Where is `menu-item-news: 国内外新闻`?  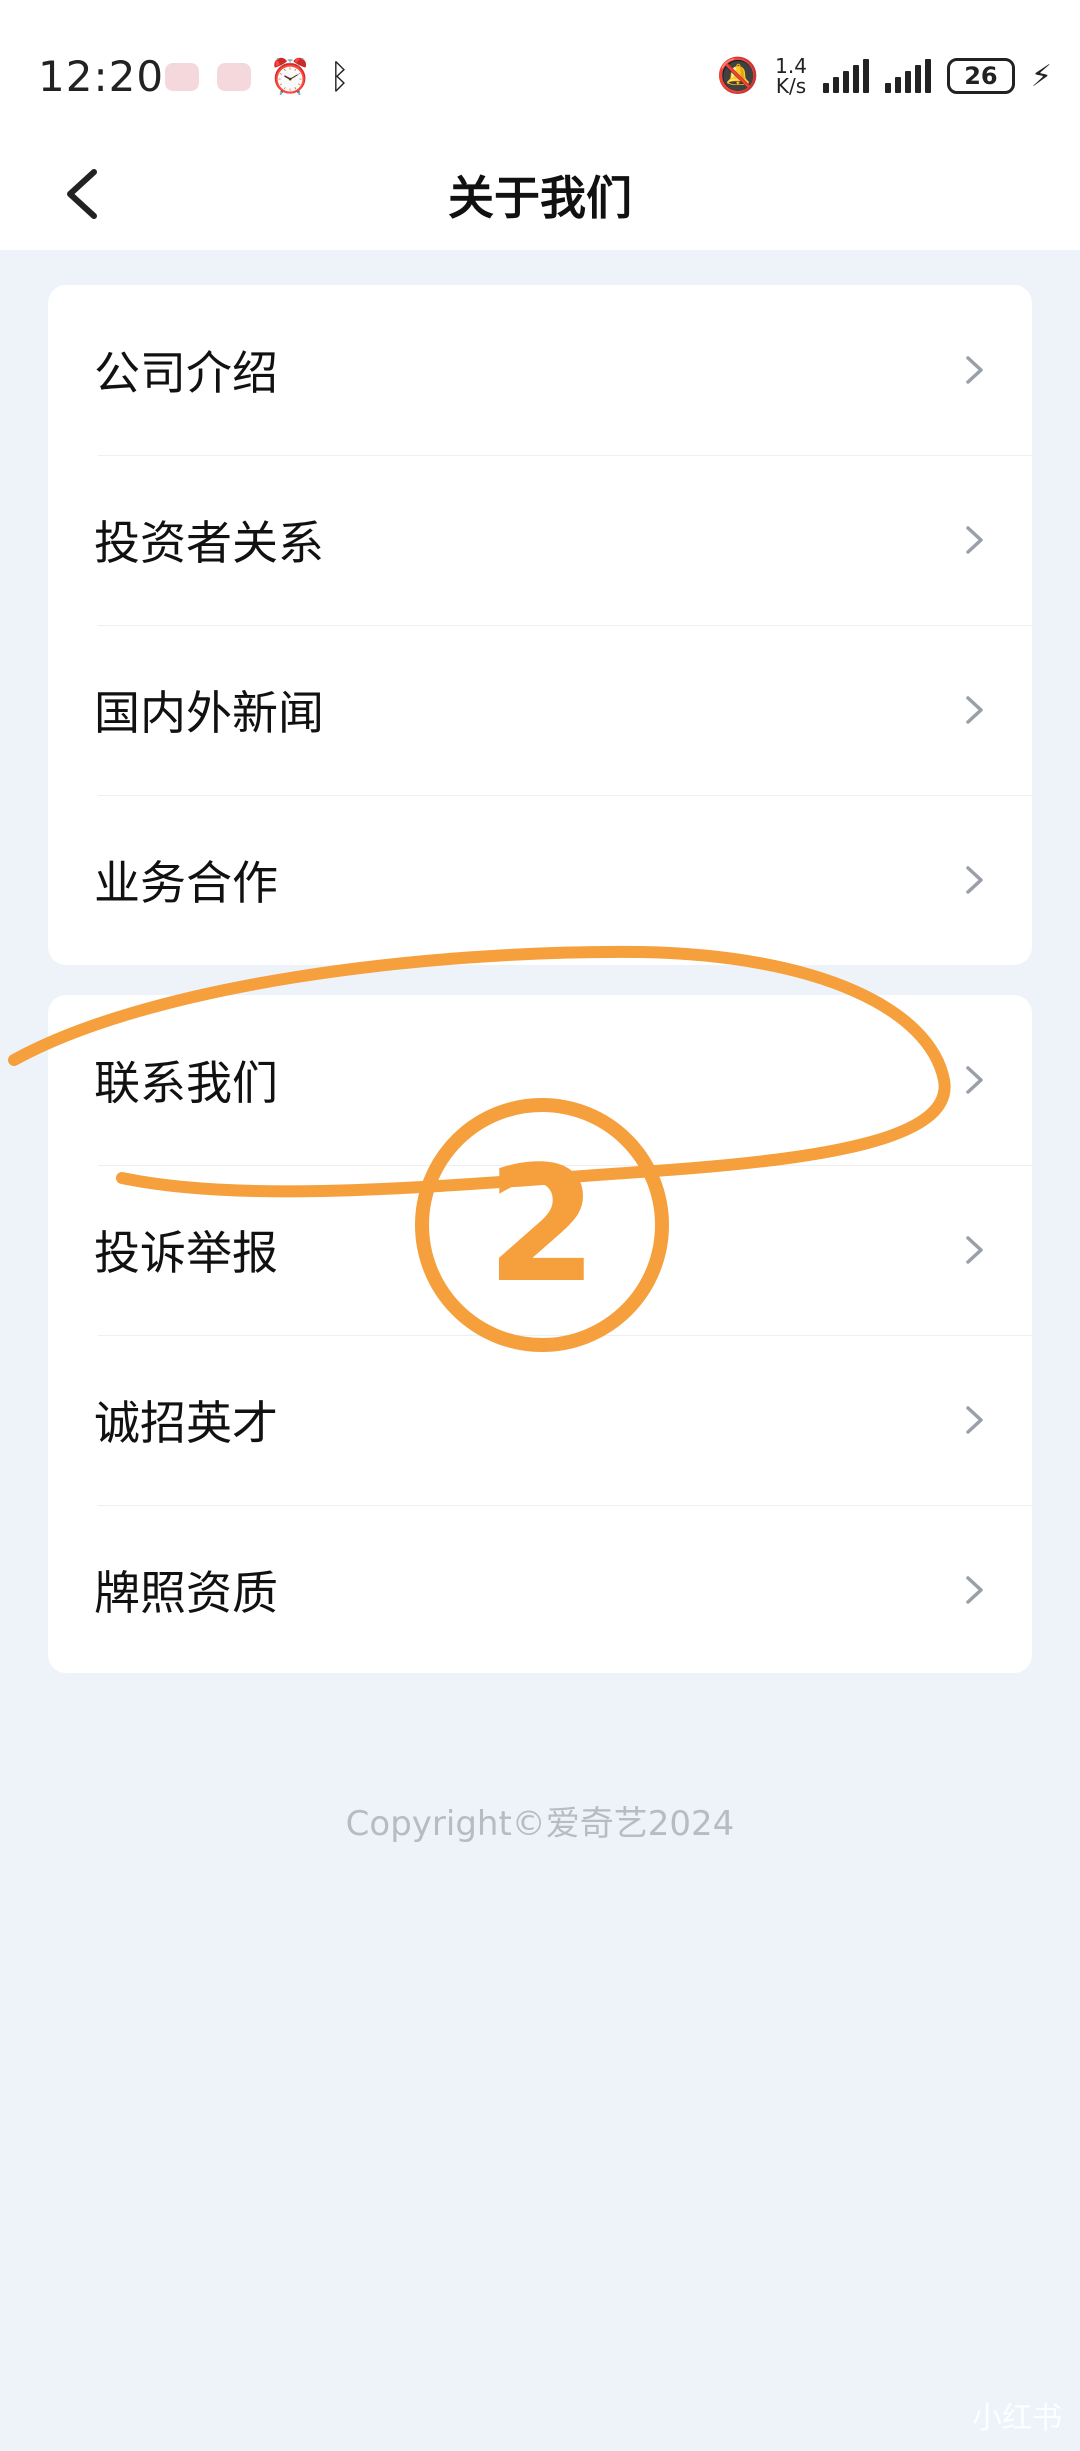 menu-item-news: 国内外新闻 is located at coordinates (540, 710).